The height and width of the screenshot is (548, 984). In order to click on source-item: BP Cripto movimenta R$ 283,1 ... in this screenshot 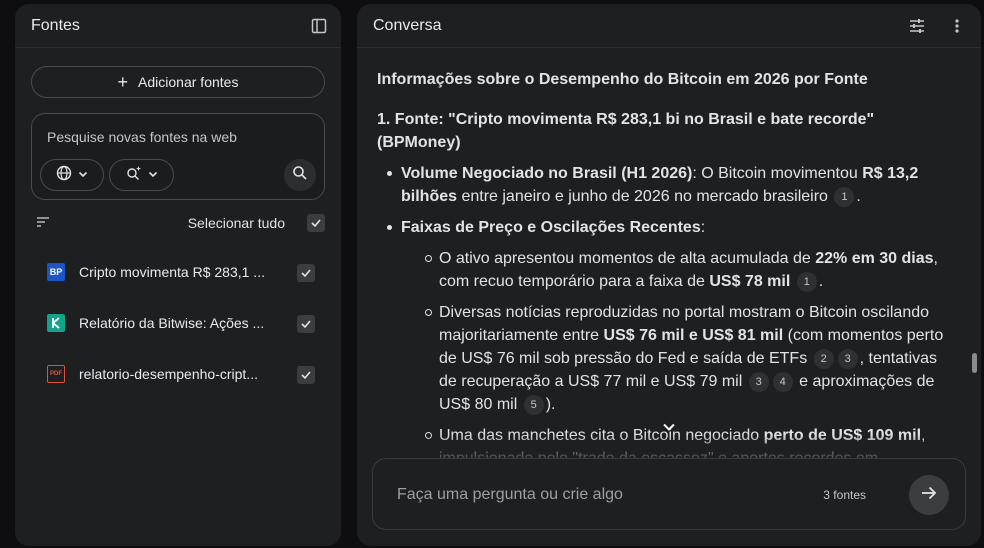, I will do `click(180, 273)`.